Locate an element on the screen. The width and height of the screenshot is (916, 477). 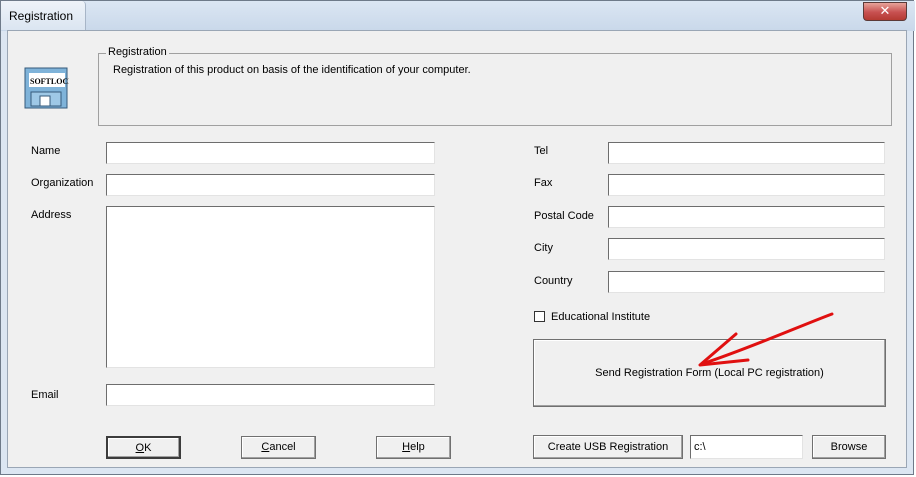
tel-label: Tel is located at coordinates (541, 151).